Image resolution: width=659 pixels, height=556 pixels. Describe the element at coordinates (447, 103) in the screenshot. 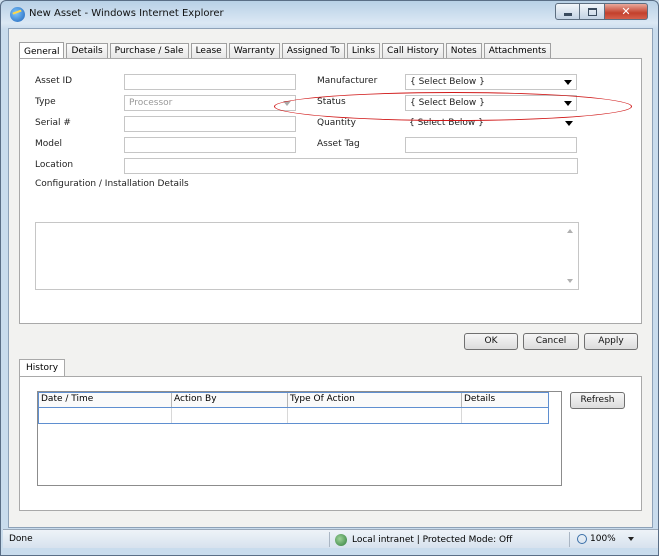

I see `status-value: { Select Below }` at that location.